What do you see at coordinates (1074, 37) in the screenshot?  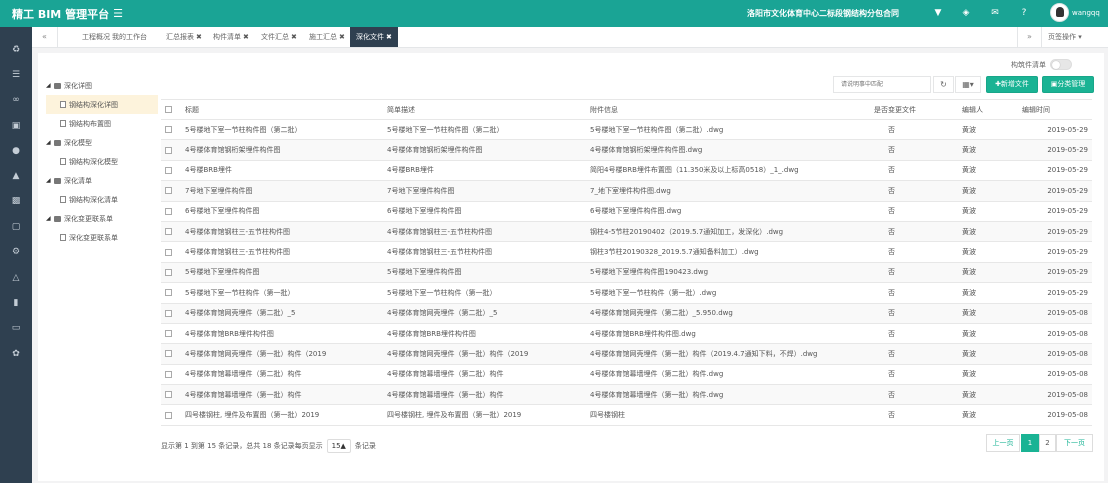 I see `tab-operations-dropdown: 页签操作 ▾` at bounding box center [1074, 37].